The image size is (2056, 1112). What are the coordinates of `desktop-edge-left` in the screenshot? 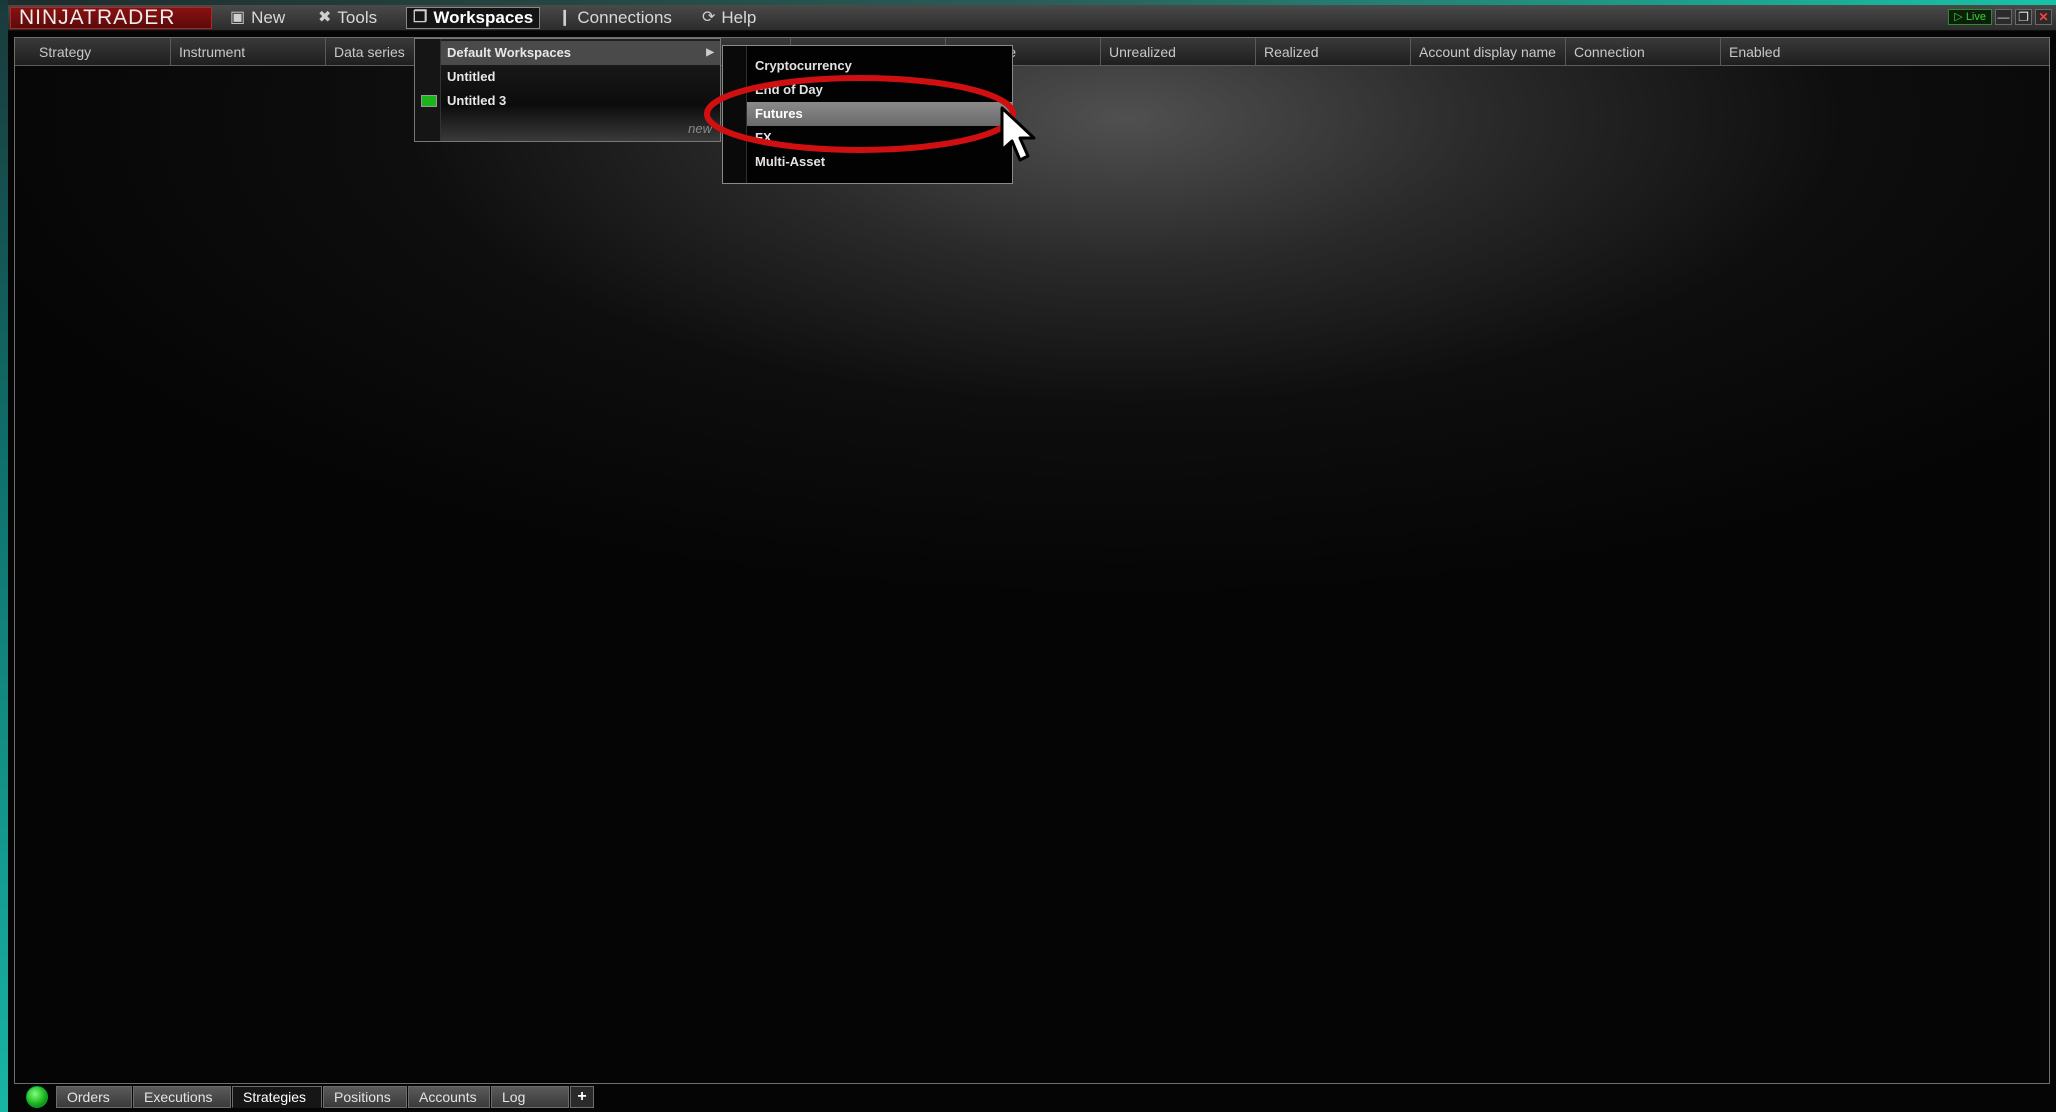 It's located at (4, 556).